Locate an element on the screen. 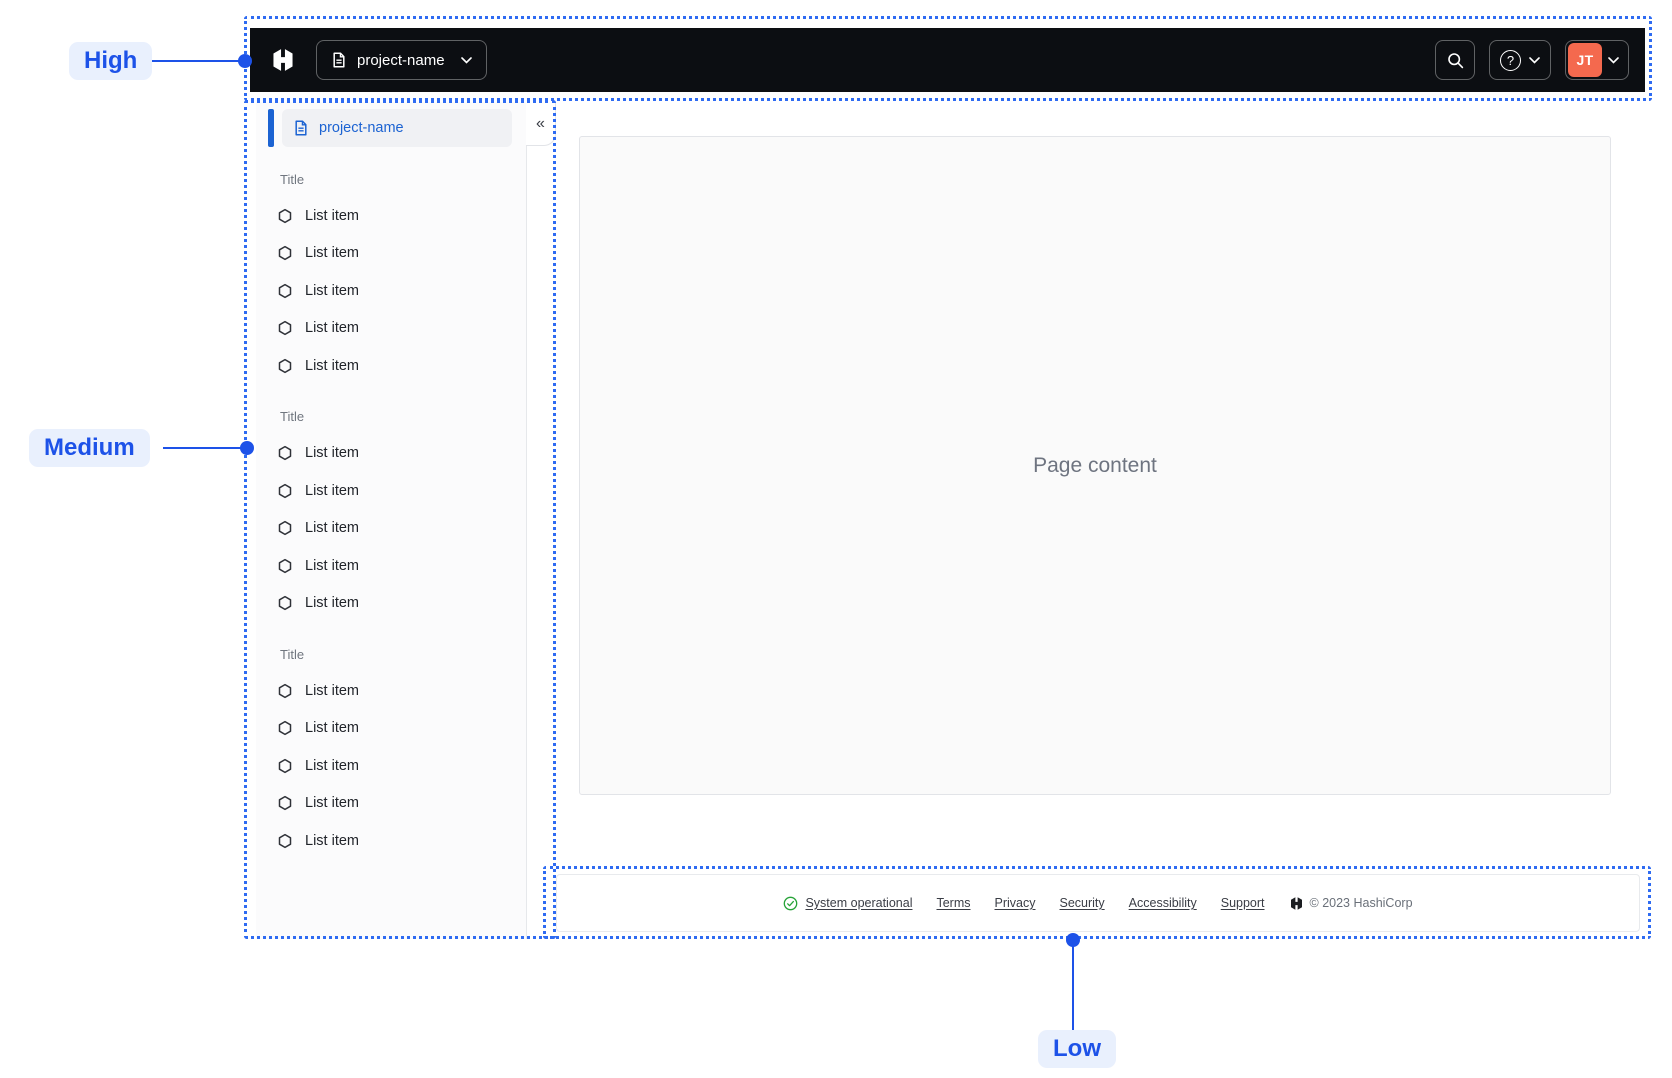  project-switcher-label: project-name is located at coordinates (401, 60).